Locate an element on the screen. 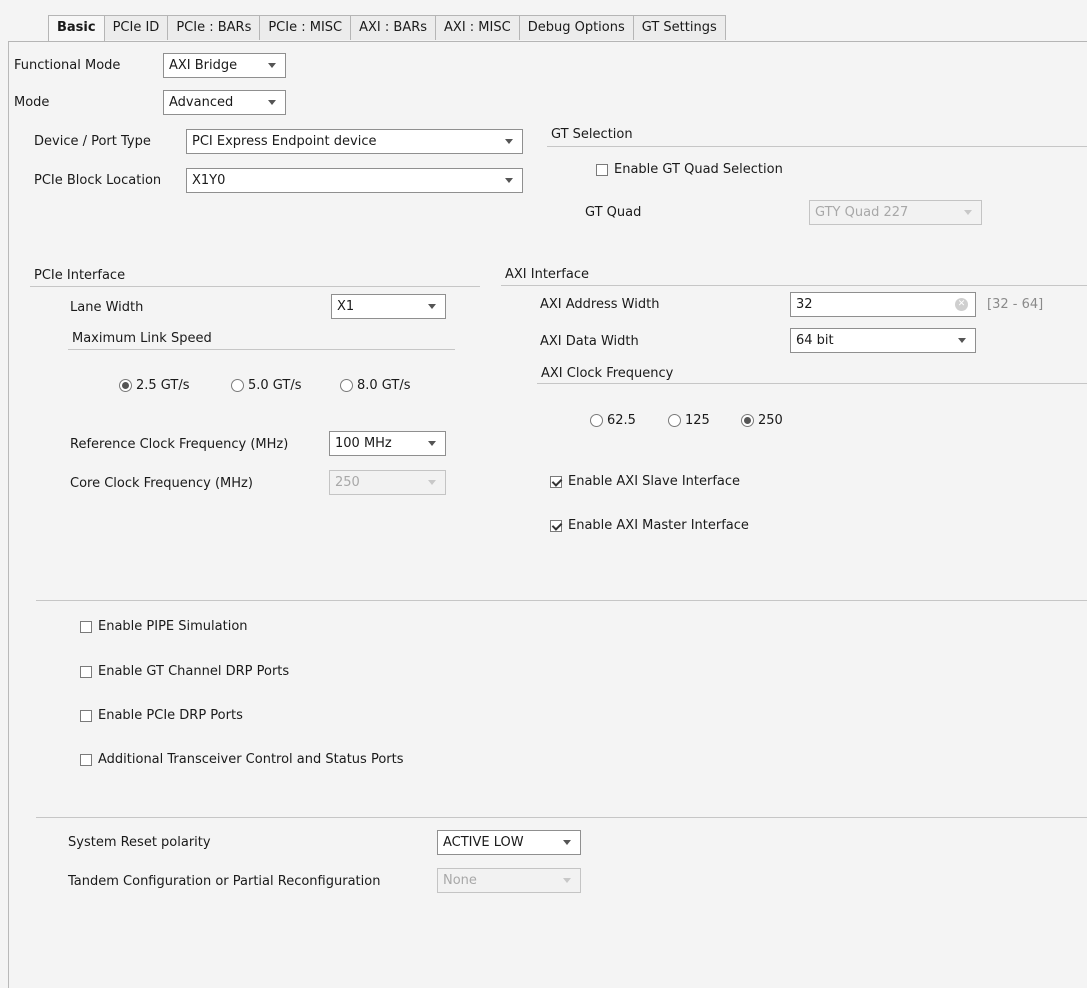 The image size is (1087, 988). gt-selection-title: GT Selection is located at coordinates (592, 134).